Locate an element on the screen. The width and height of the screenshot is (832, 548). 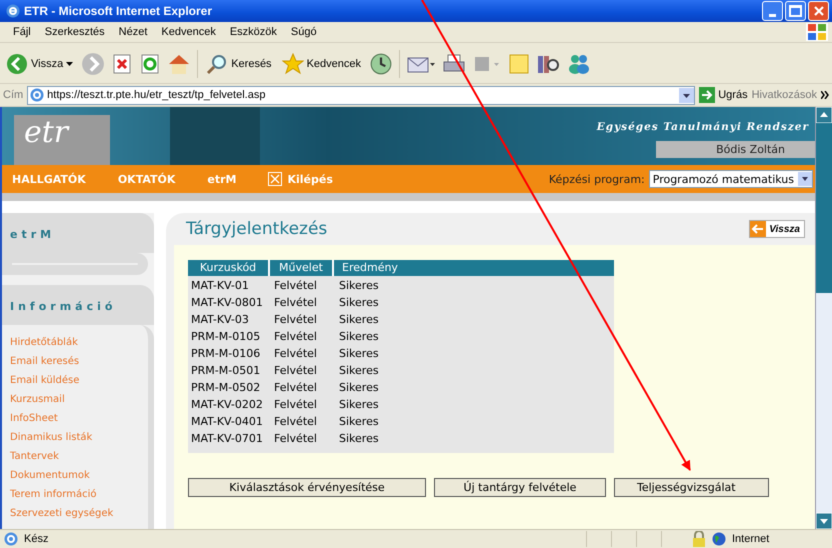
window-title: ETR - Microsoft Internet Explorer is located at coordinates (118, 11).